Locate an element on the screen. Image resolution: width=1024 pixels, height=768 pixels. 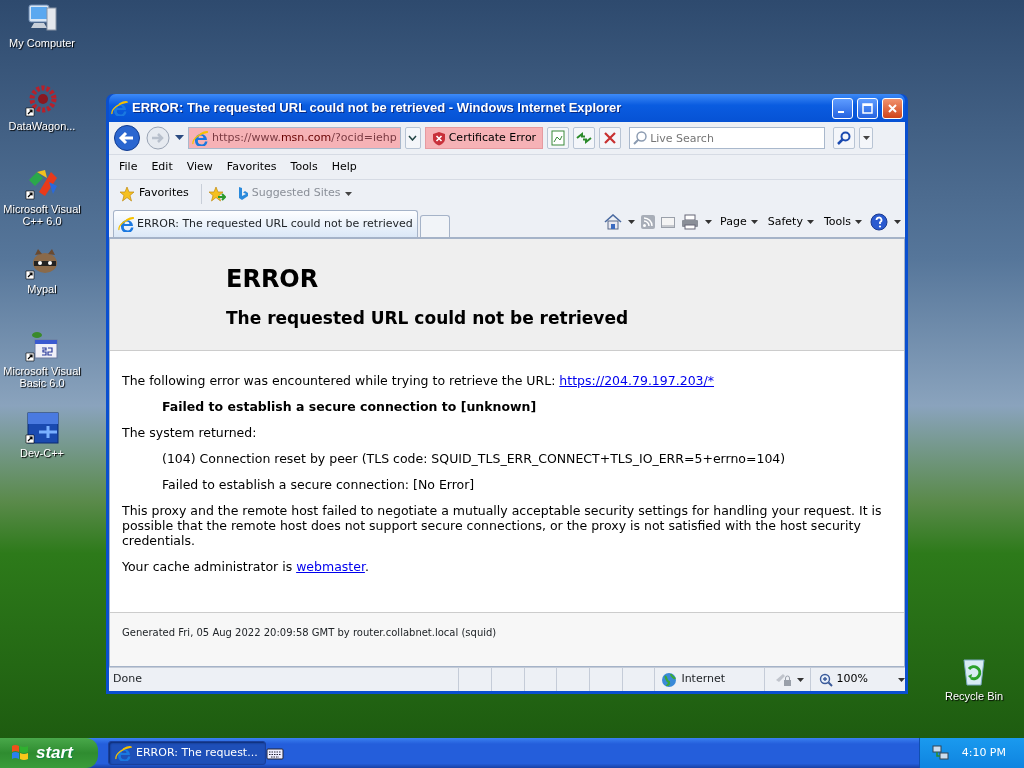
stop-button is located at coordinates (610, 138).